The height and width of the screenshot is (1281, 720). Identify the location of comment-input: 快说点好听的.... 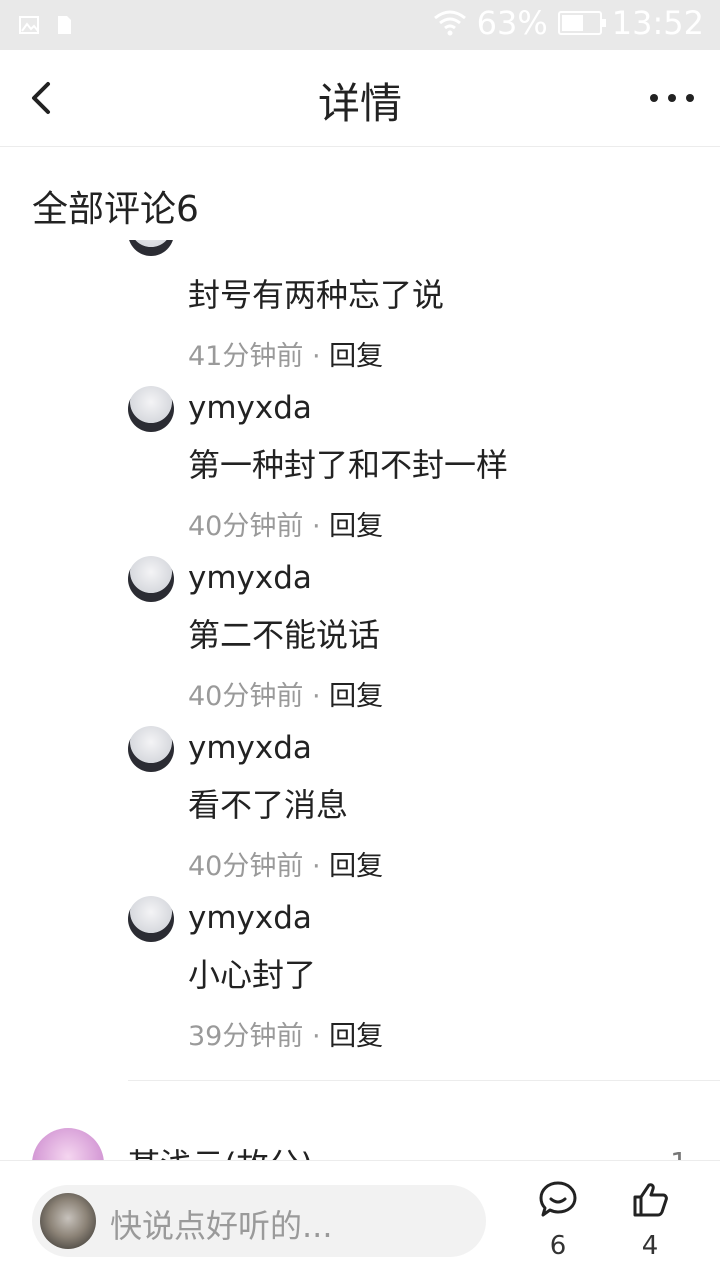
(259, 1221).